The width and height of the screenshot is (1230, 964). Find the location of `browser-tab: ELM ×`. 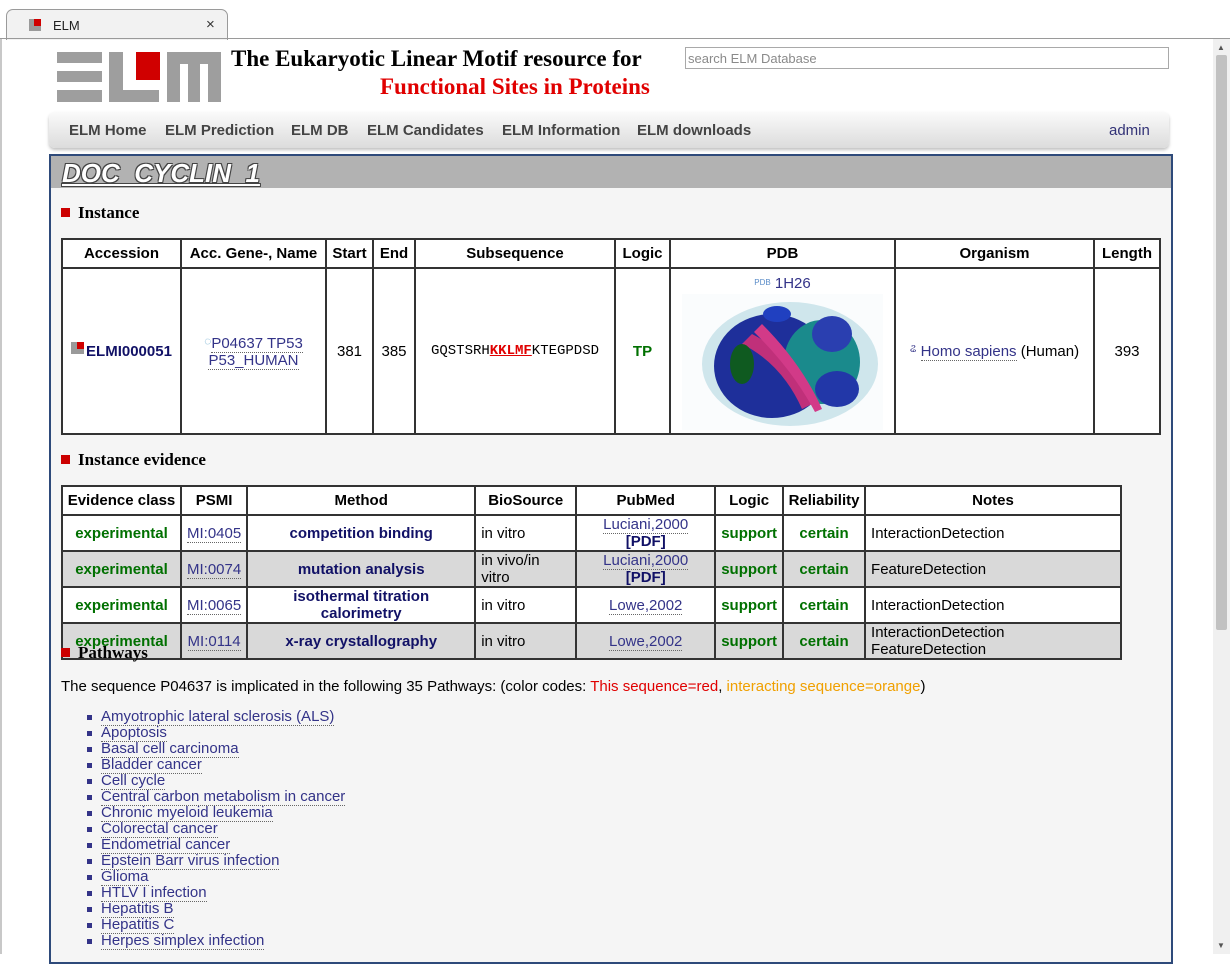

browser-tab: ELM × is located at coordinates (117, 24).